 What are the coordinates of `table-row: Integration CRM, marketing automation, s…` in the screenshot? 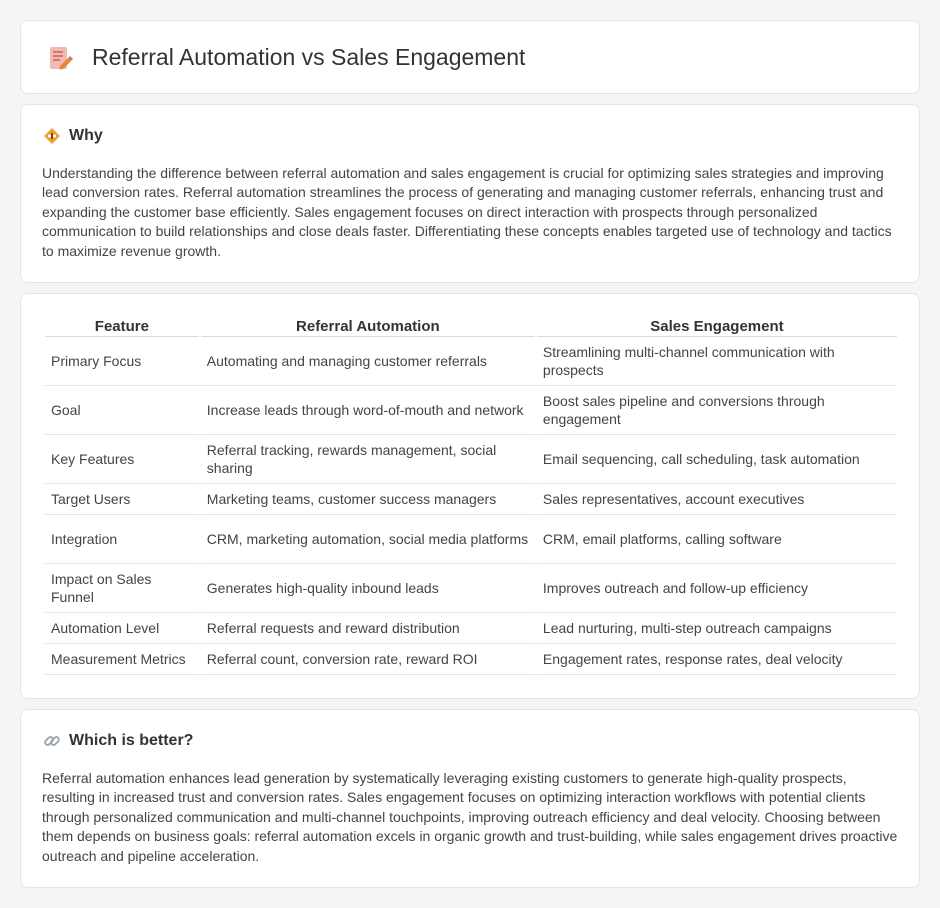 It's located at (471, 539).